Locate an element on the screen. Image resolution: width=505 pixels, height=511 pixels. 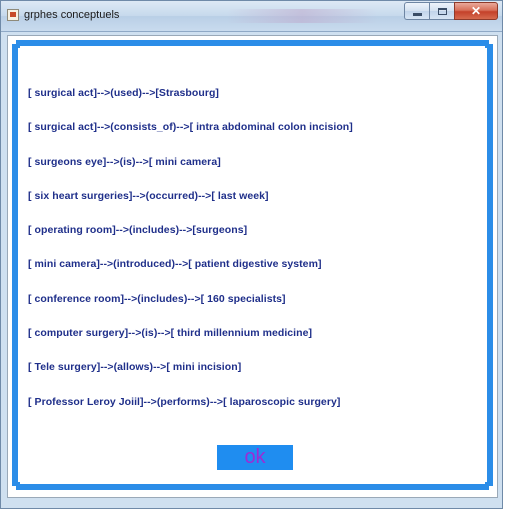
java-app-icon is located at coordinates (13, 15).